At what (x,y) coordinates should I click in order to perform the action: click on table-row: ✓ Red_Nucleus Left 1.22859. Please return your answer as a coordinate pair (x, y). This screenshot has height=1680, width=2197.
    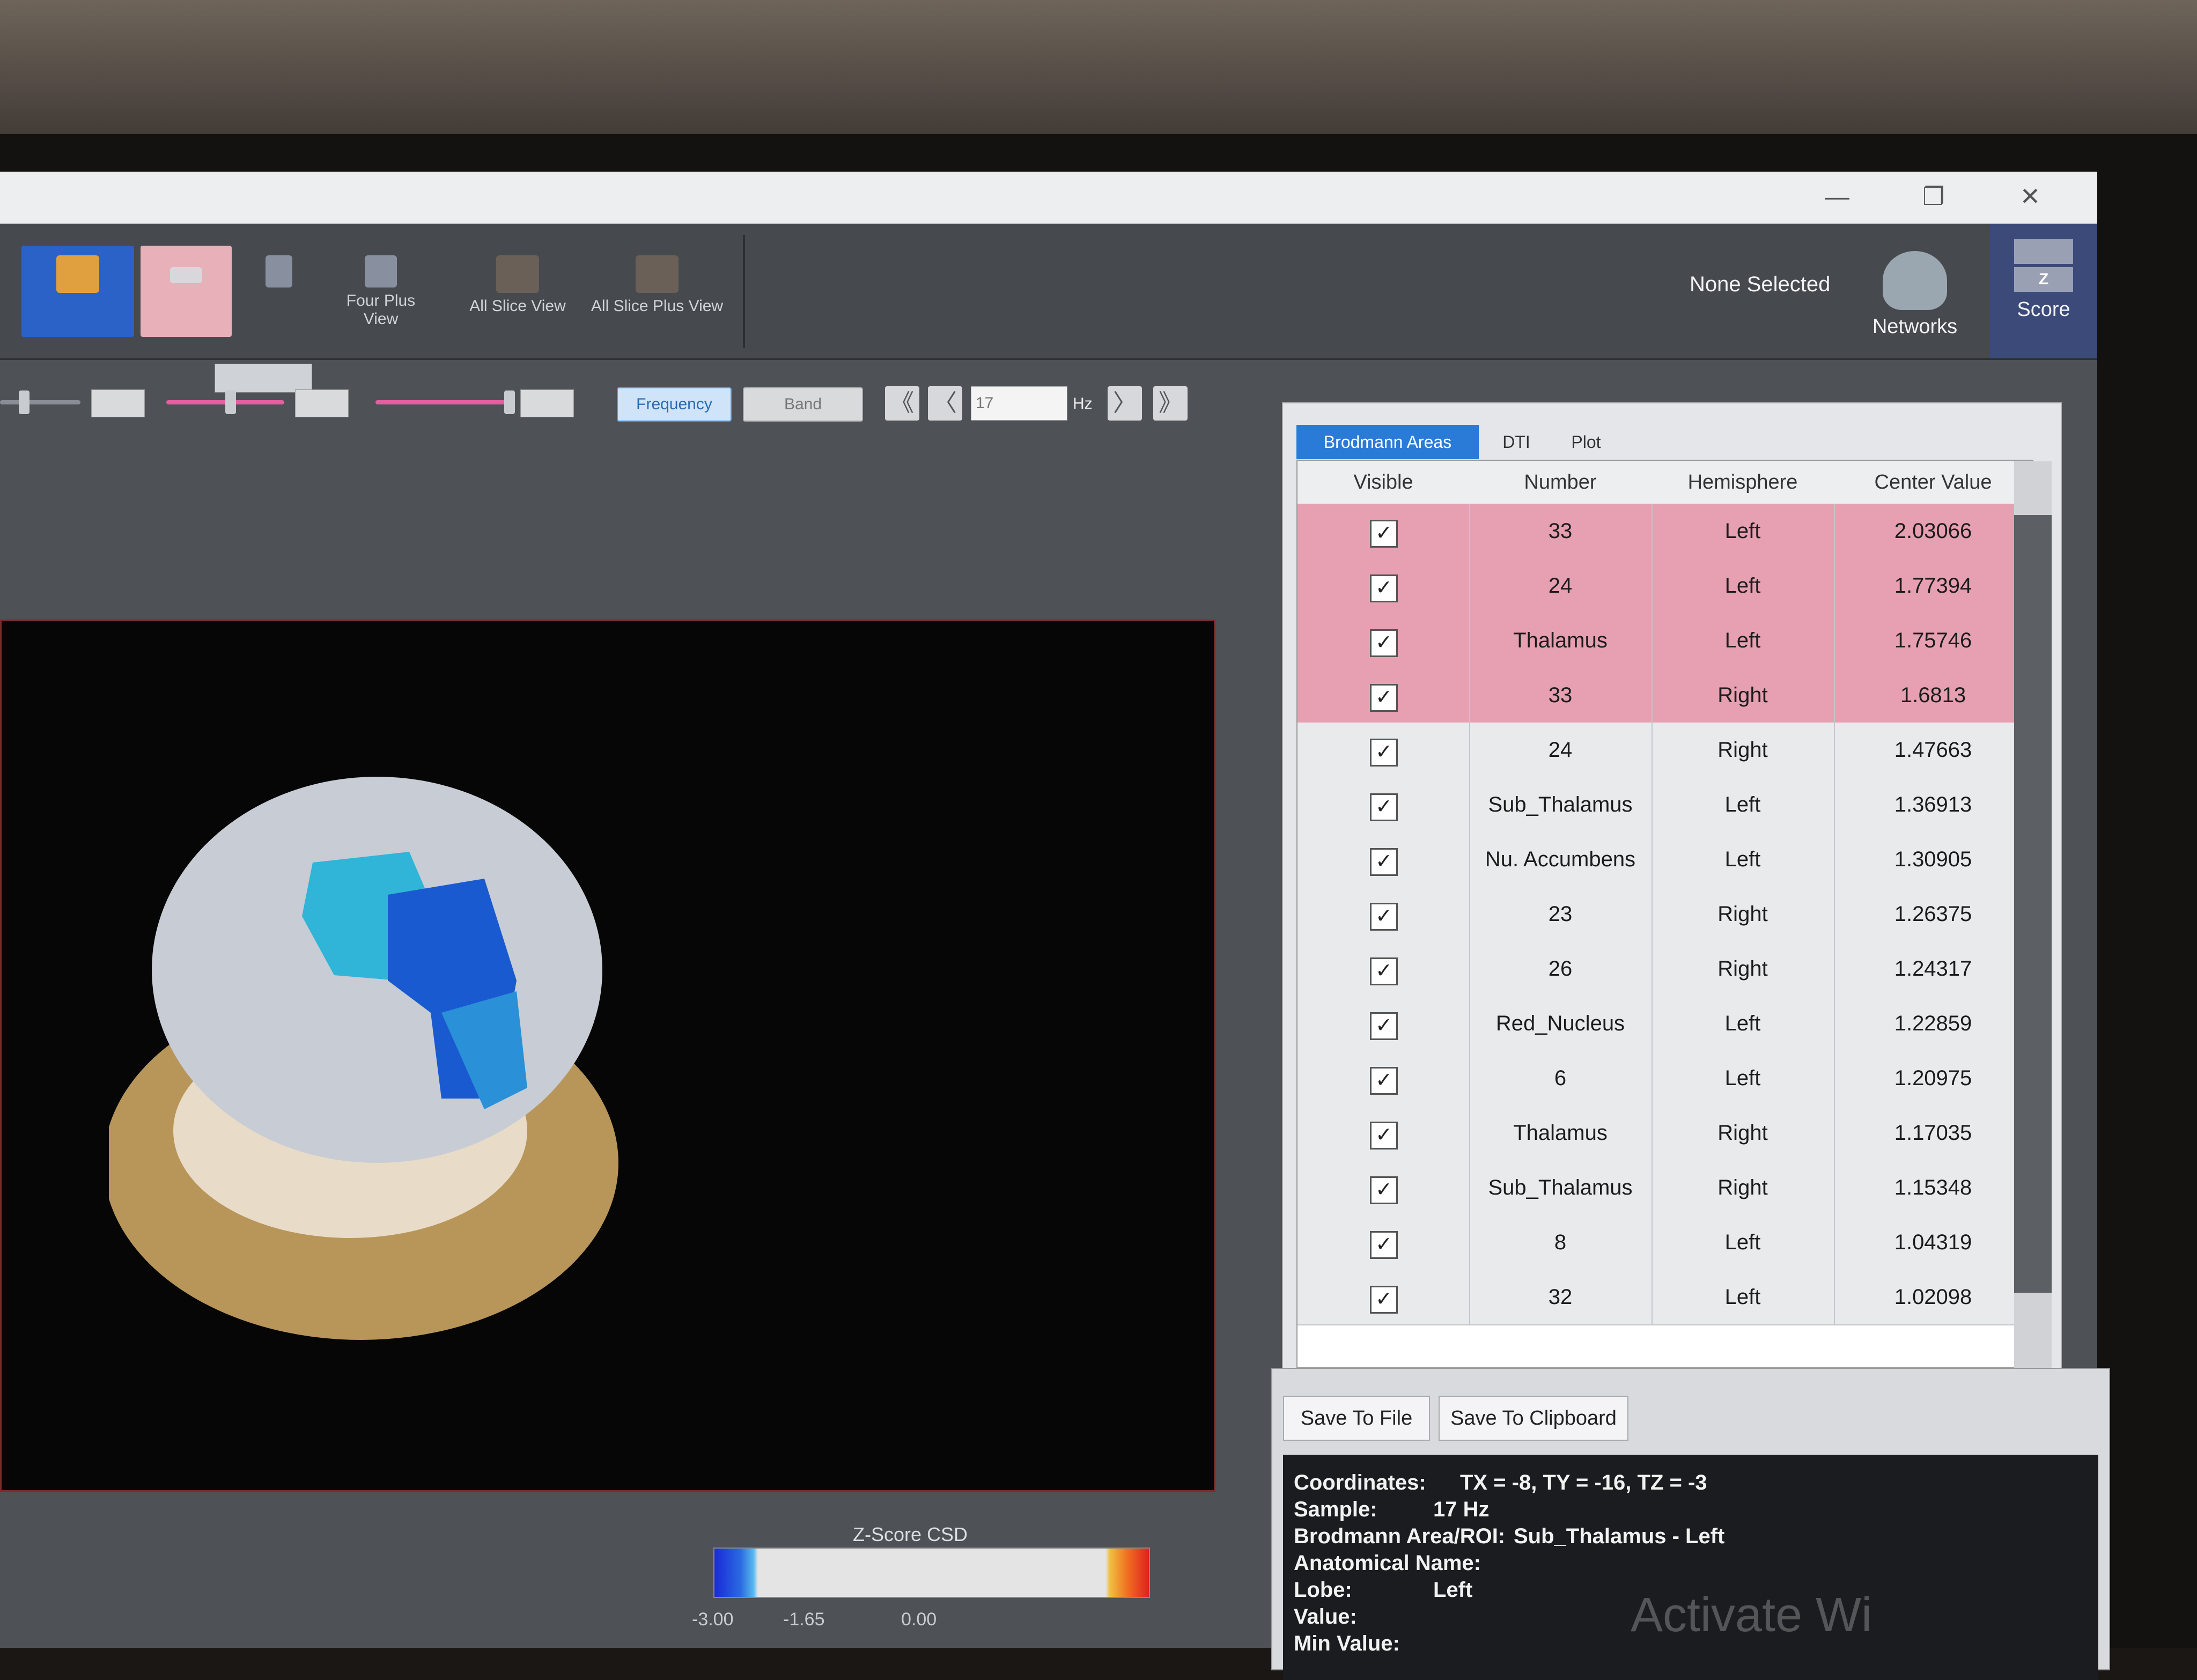
    Looking at the image, I should click on (1664, 1024).